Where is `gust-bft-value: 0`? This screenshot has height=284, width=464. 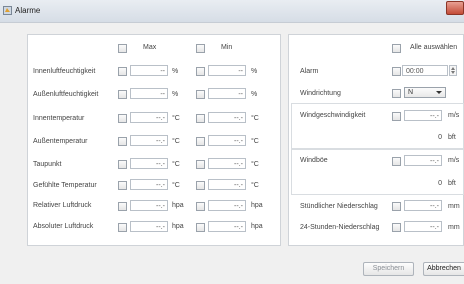 gust-bft-value: 0 is located at coordinates (440, 183).